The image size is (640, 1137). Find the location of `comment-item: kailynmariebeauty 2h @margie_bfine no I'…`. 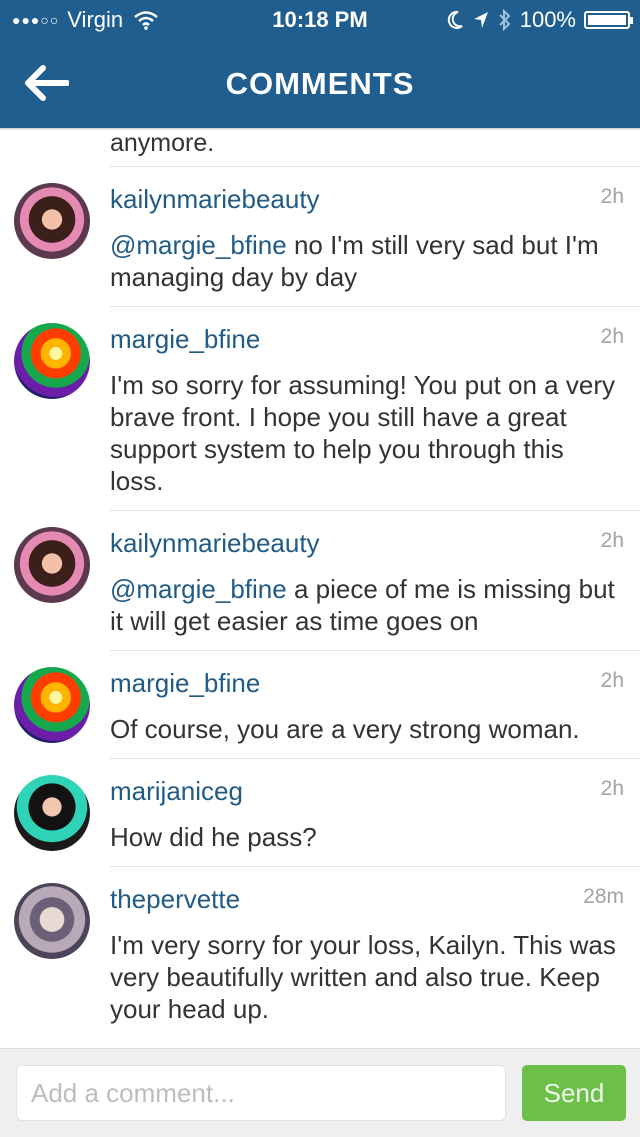

comment-item: kailynmariebeauty 2h @margie_bfine no I'… is located at coordinates (320, 237).